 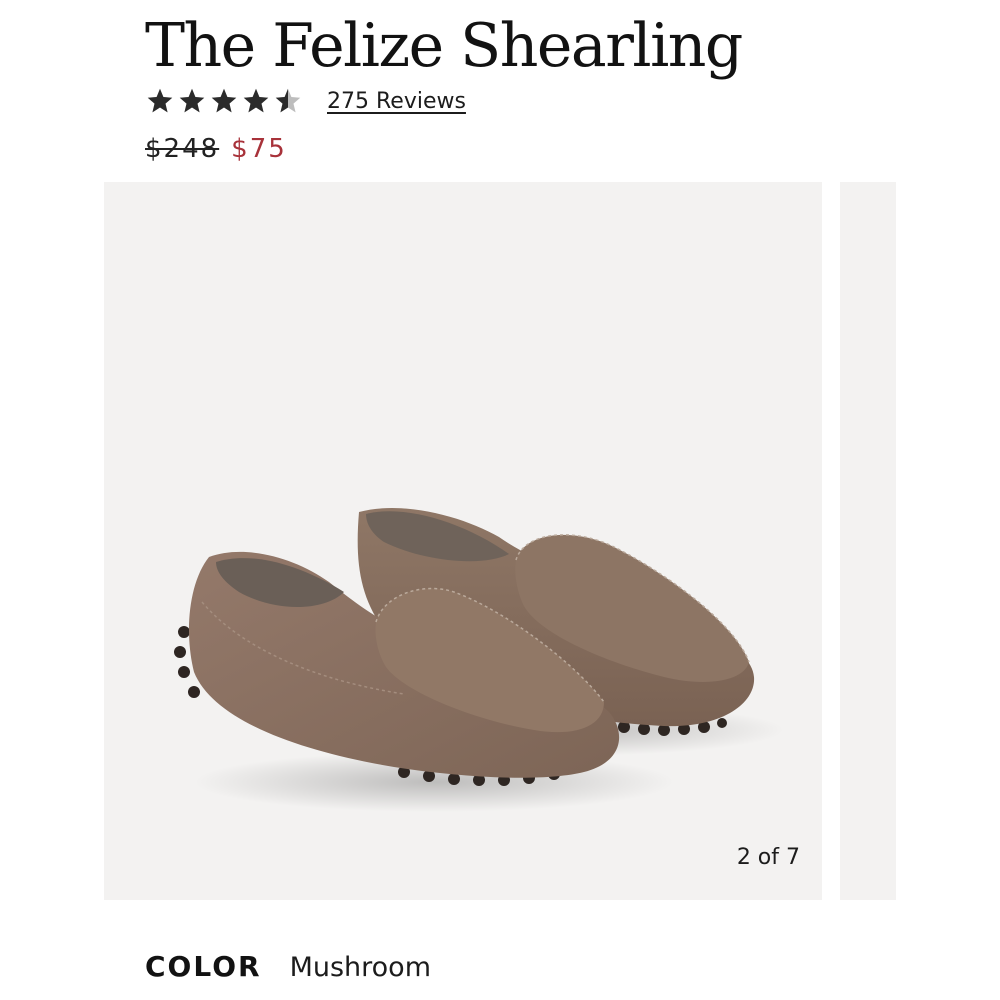 What do you see at coordinates (182, 149) in the screenshot?
I see `original-price: $248` at bounding box center [182, 149].